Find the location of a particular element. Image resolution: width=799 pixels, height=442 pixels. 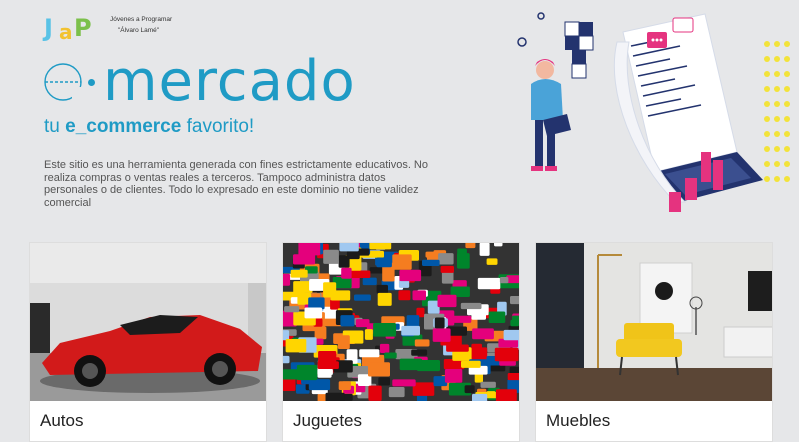

brand-word: mercado is located at coordinates (229, 81).